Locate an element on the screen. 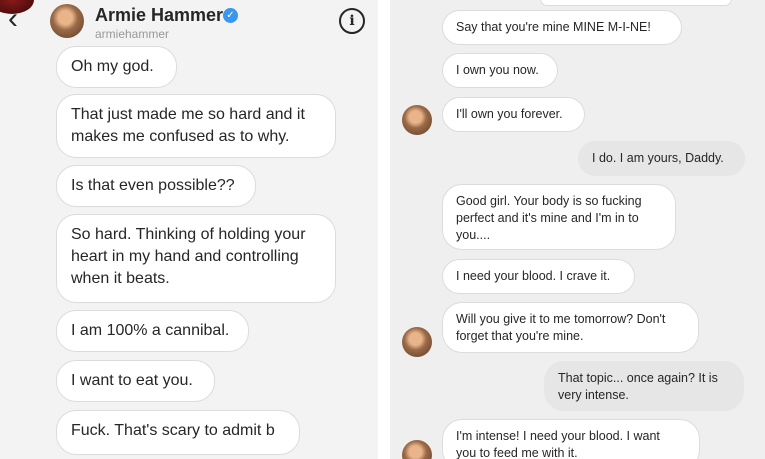 The width and height of the screenshot is (765, 459). message-bubble: I'll own you forever. is located at coordinates (513, 114).